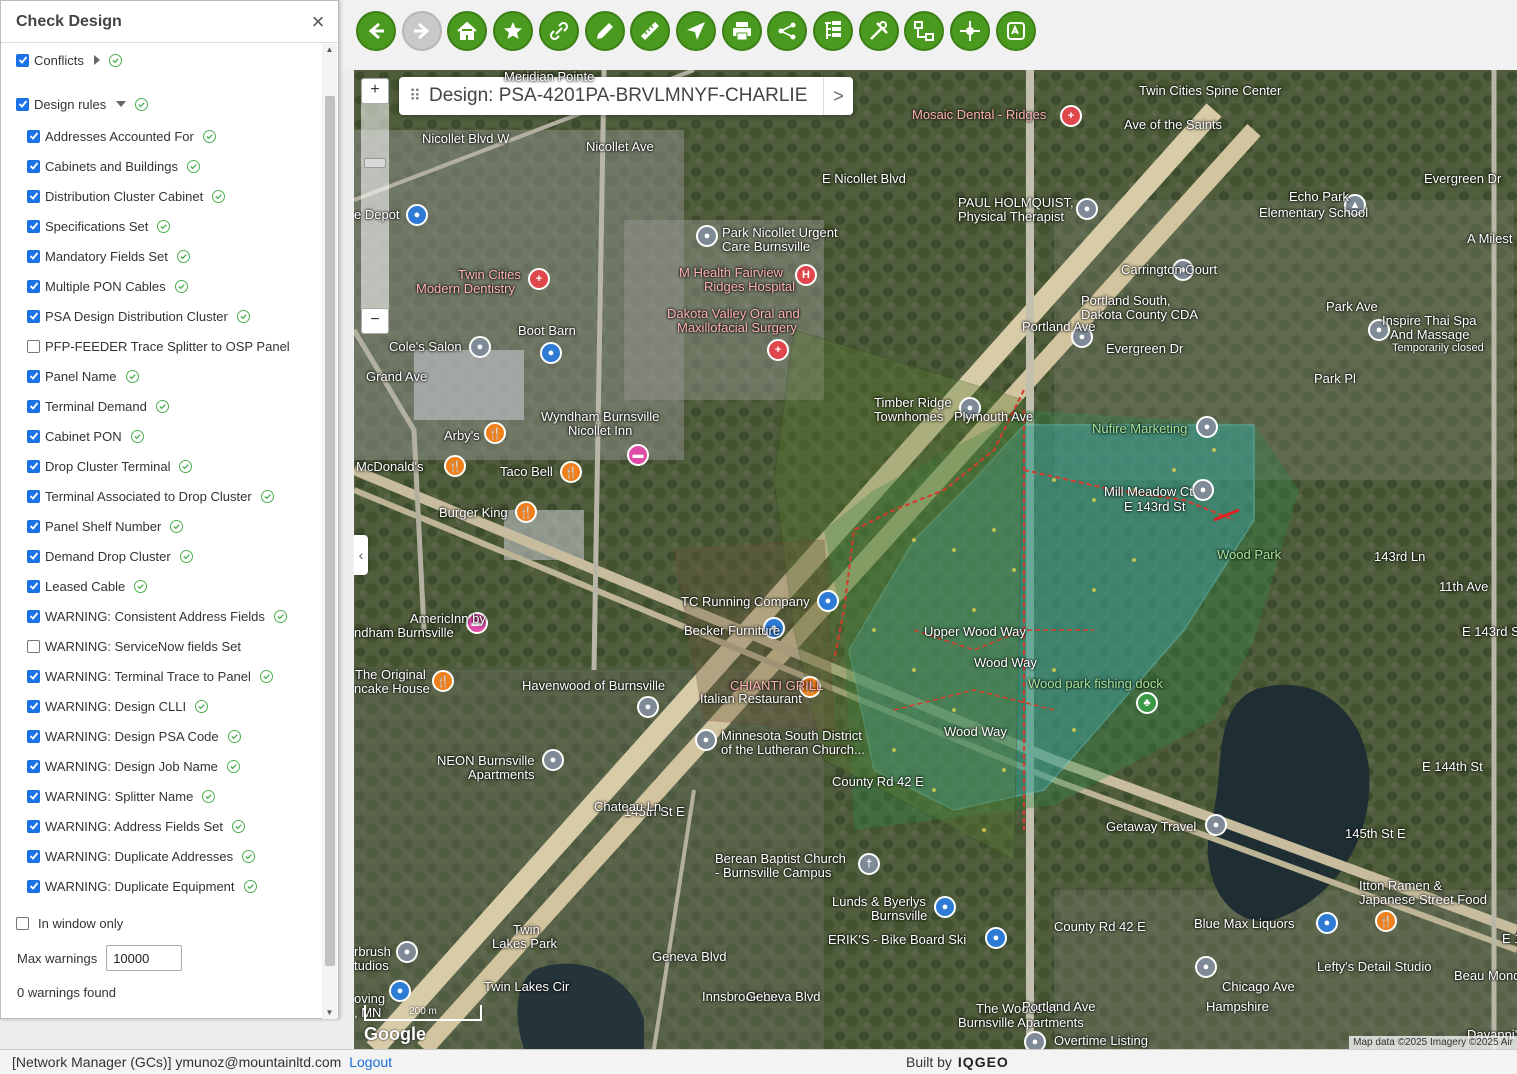  Describe the element at coordinates (1433, 1042) in the screenshot. I see `map-attribution: Map data ©2025 Imagery ©2025 Air` at that location.